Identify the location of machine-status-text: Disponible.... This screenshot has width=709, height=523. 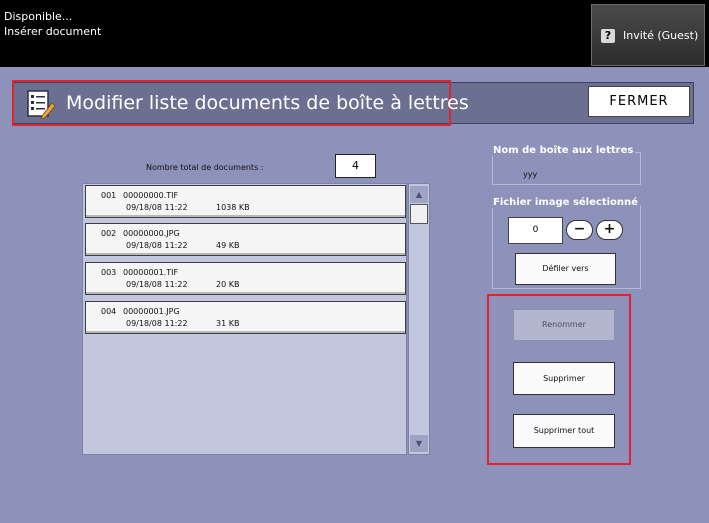
(38, 16).